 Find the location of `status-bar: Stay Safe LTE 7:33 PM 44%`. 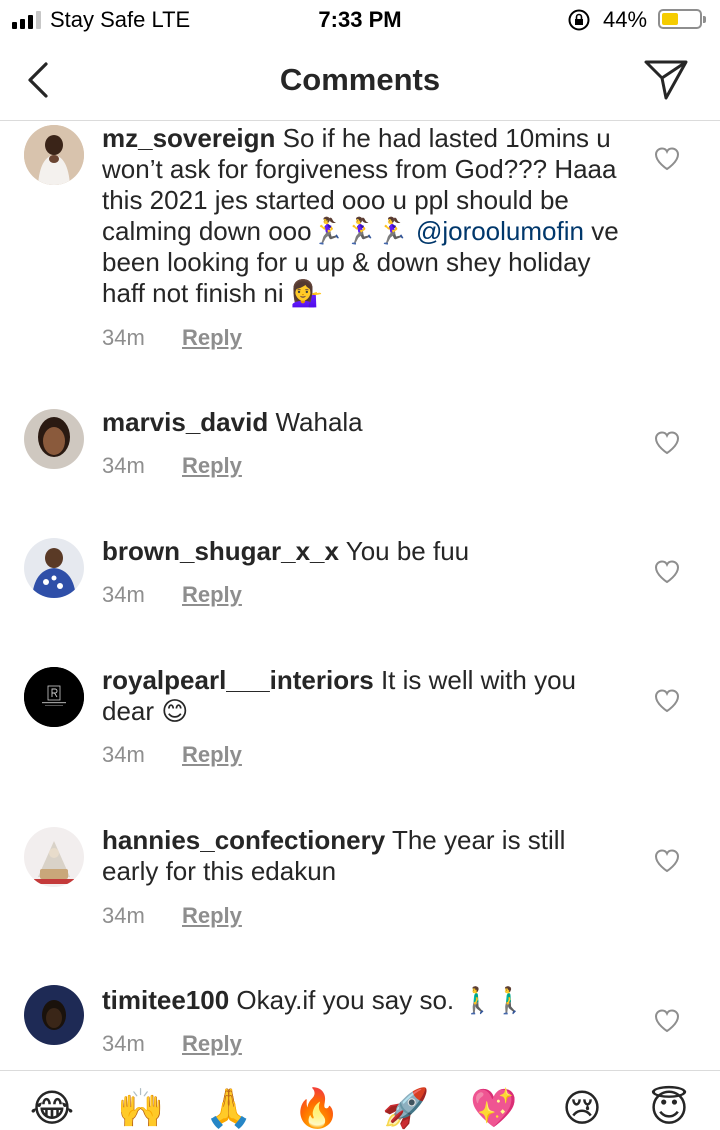

status-bar: Stay Safe LTE 7:33 PM 44% is located at coordinates (360, 20).